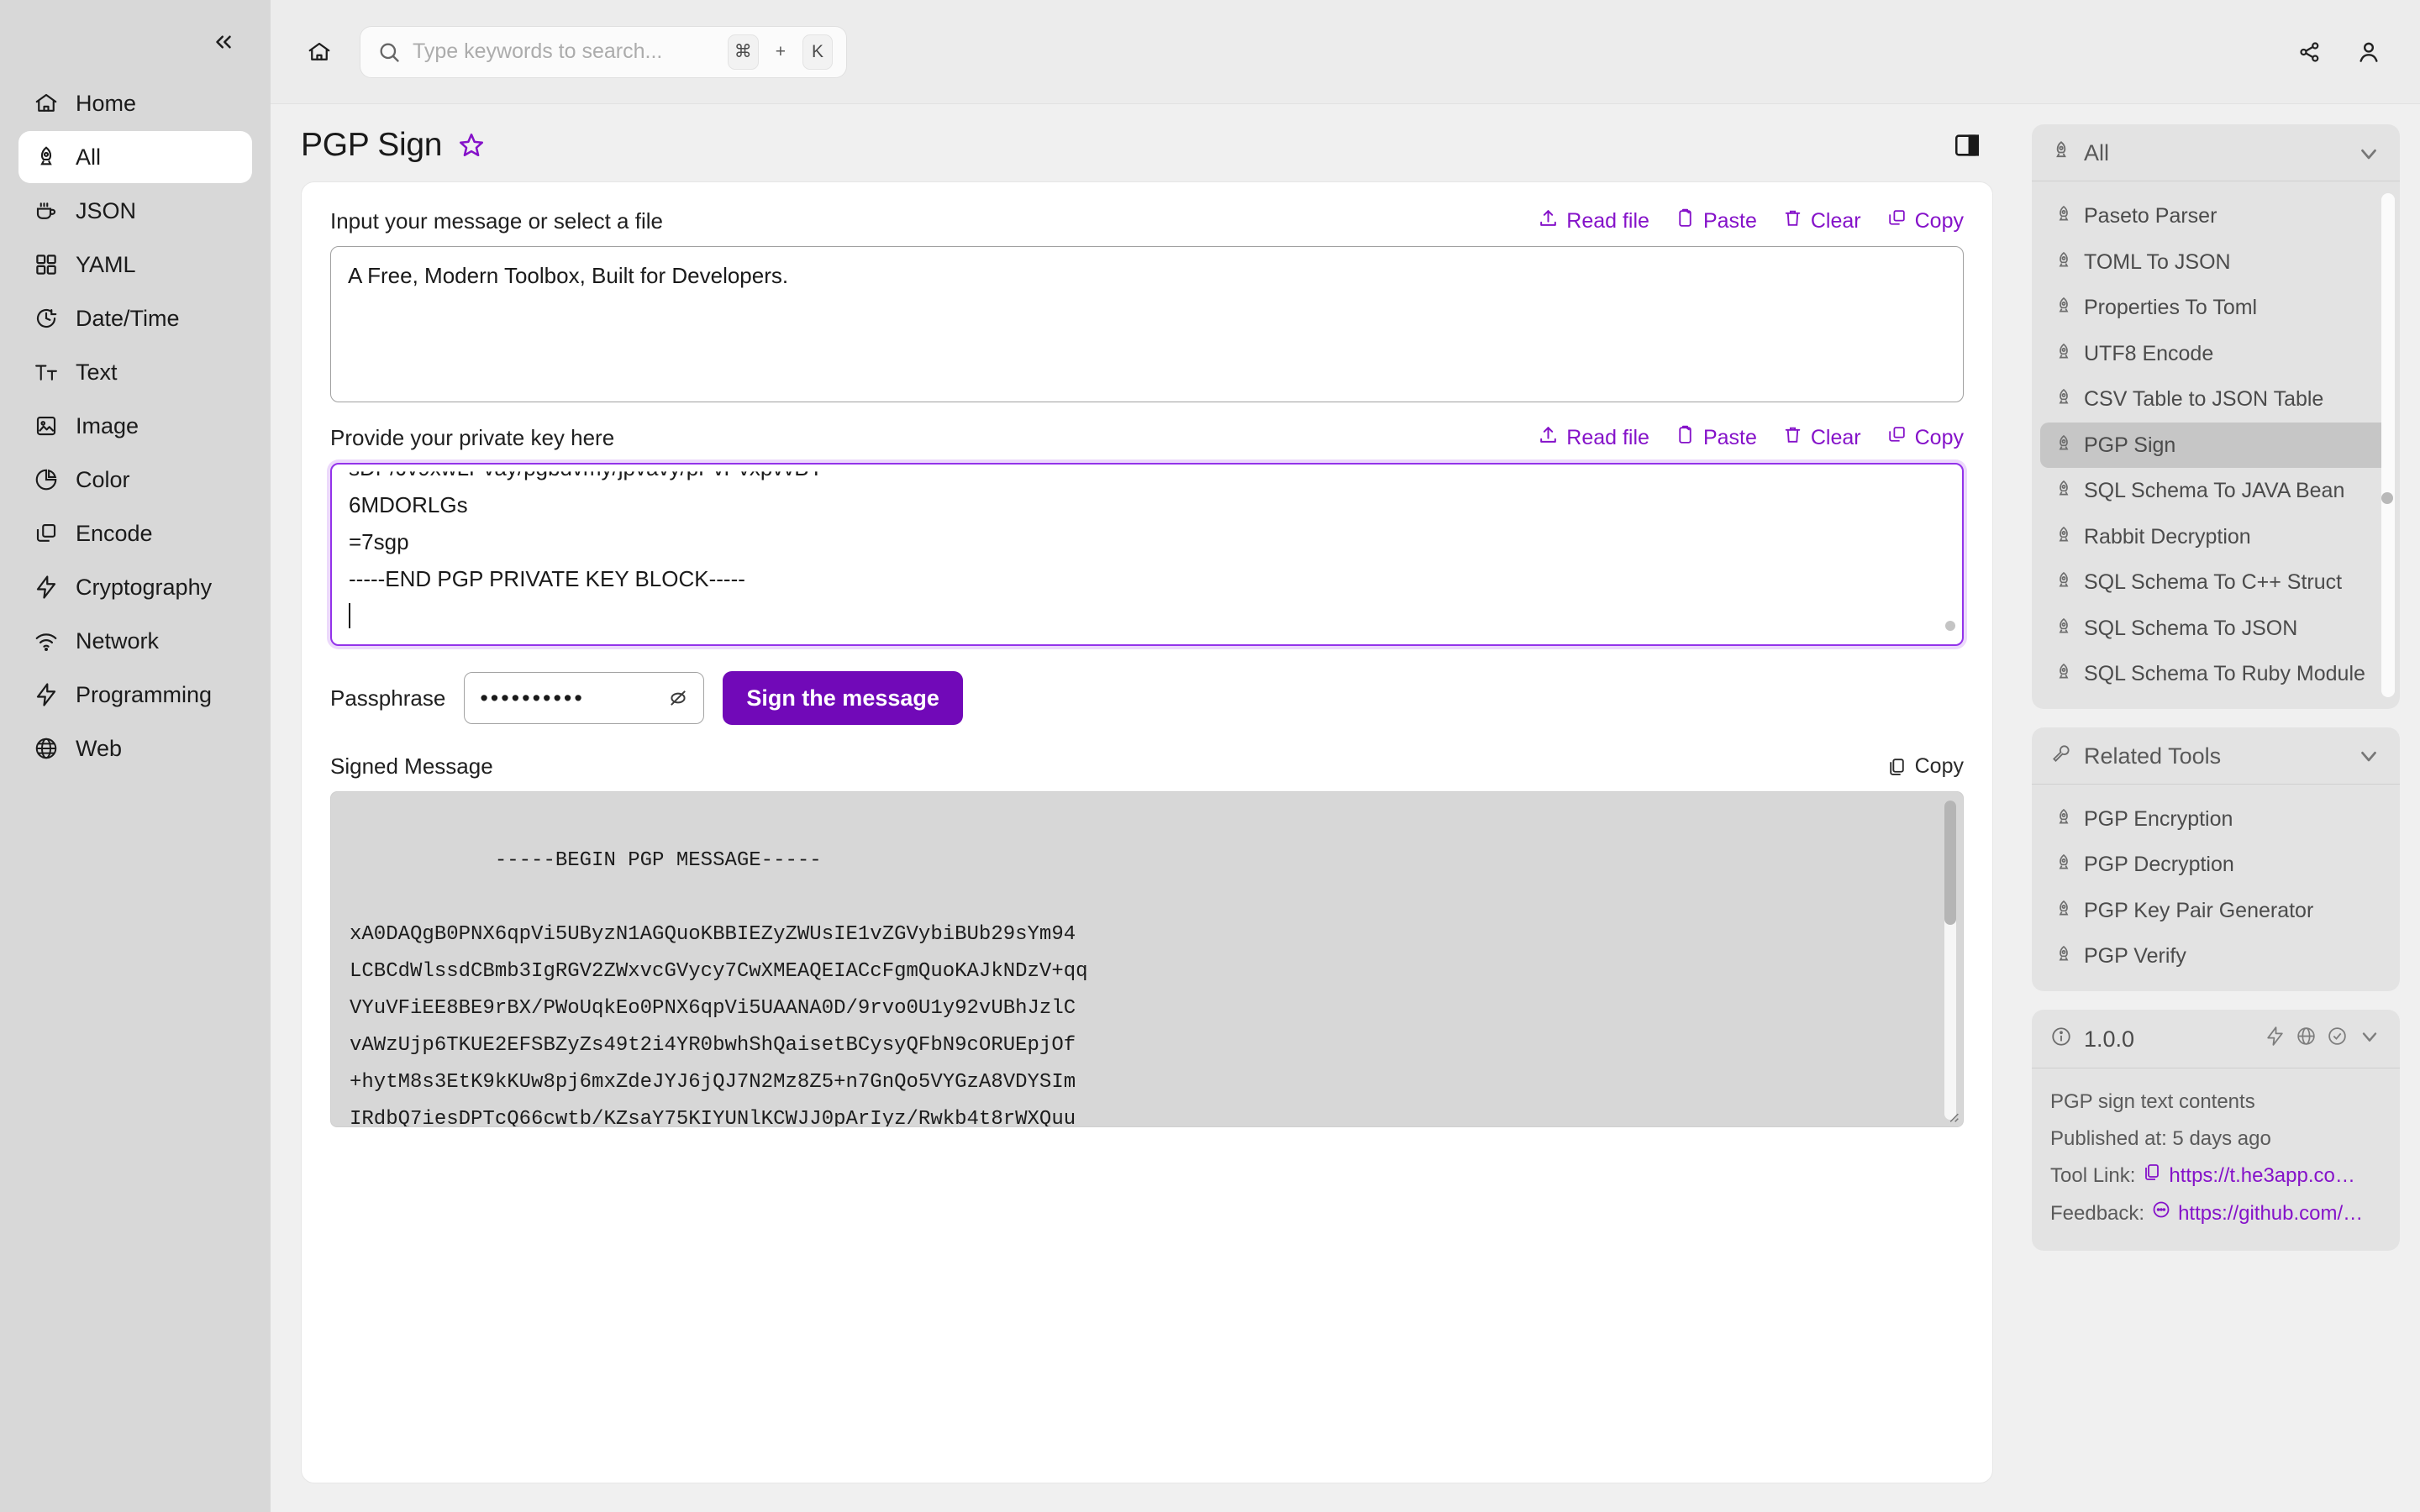 The image size is (2420, 1512). Describe the element at coordinates (135, 426) in the screenshot. I see `sidebar-item-image: Image` at that location.